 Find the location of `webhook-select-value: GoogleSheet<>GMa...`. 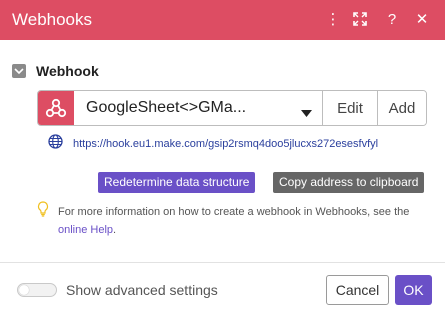

webhook-select-value: GoogleSheet<>GMa... is located at coordinates (166, 107).